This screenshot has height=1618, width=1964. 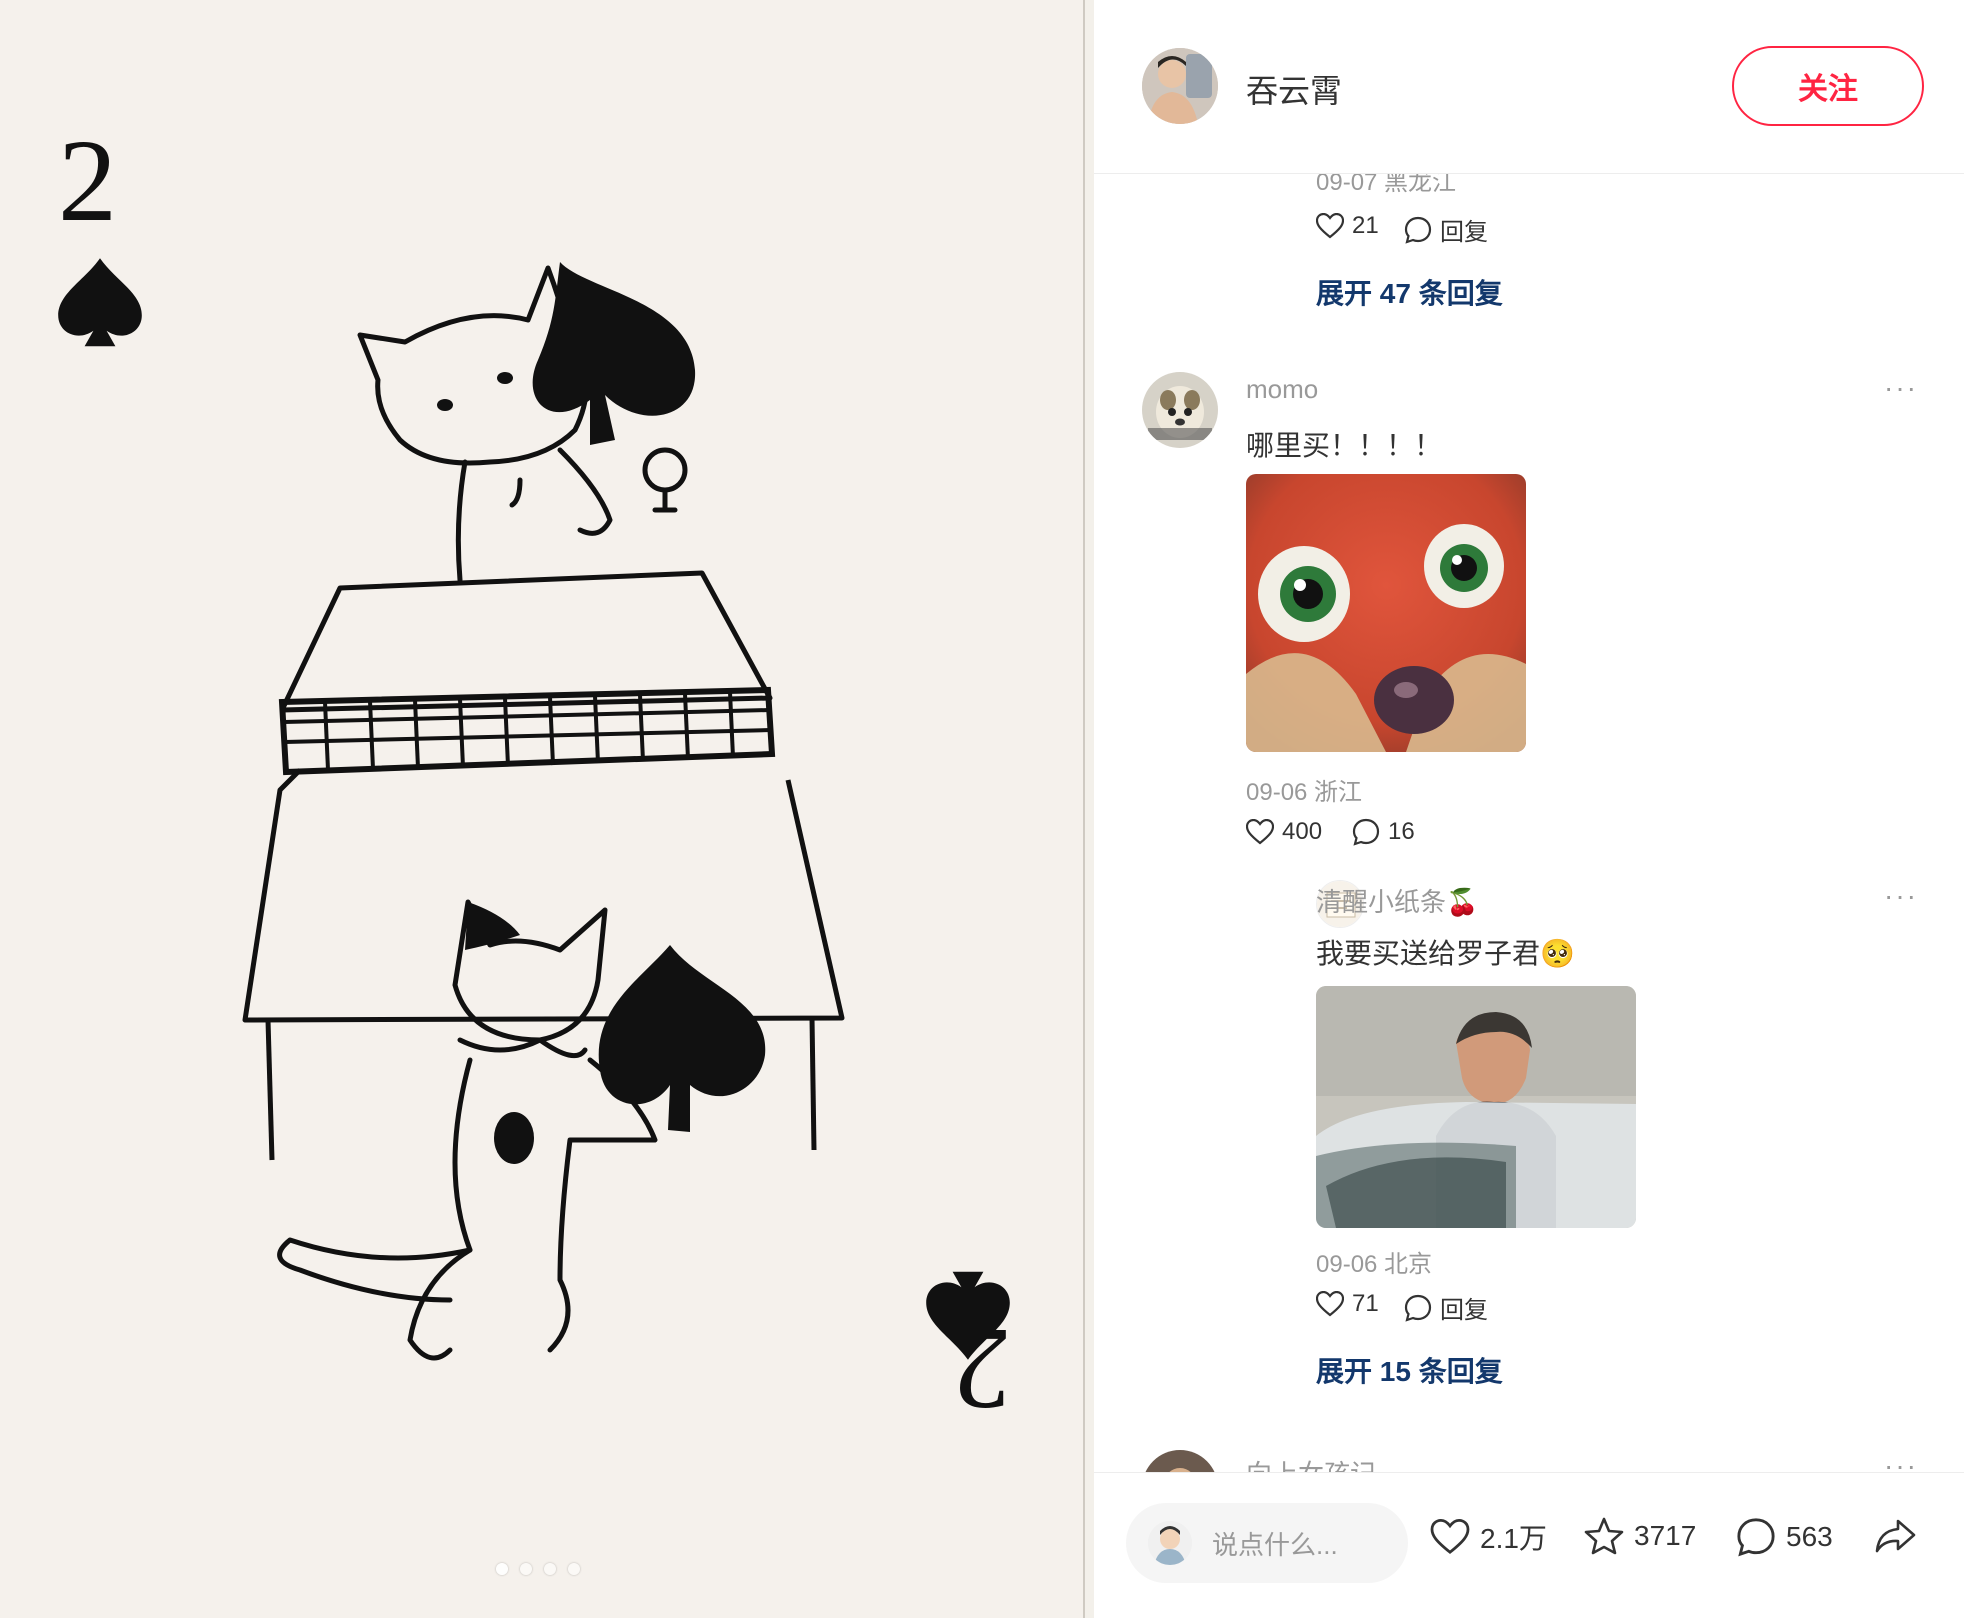 I want to click on engagement-bar: 说点什么... 2.1万 3717 563, so click(x=1529, y=1545).